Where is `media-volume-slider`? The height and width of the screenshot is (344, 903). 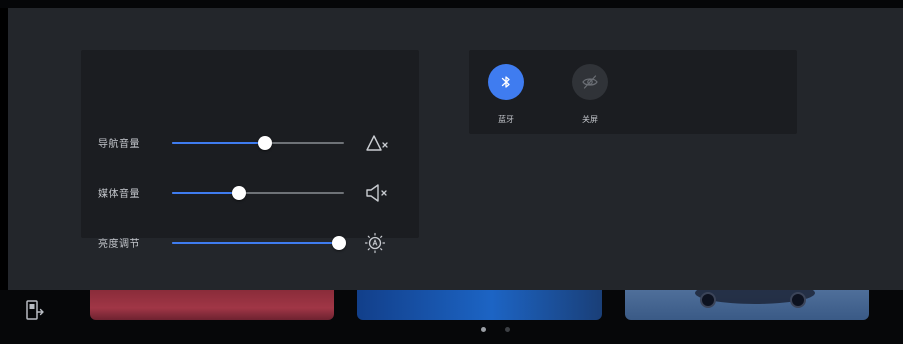
media-volume-slider is located at coordinates (258, 193).